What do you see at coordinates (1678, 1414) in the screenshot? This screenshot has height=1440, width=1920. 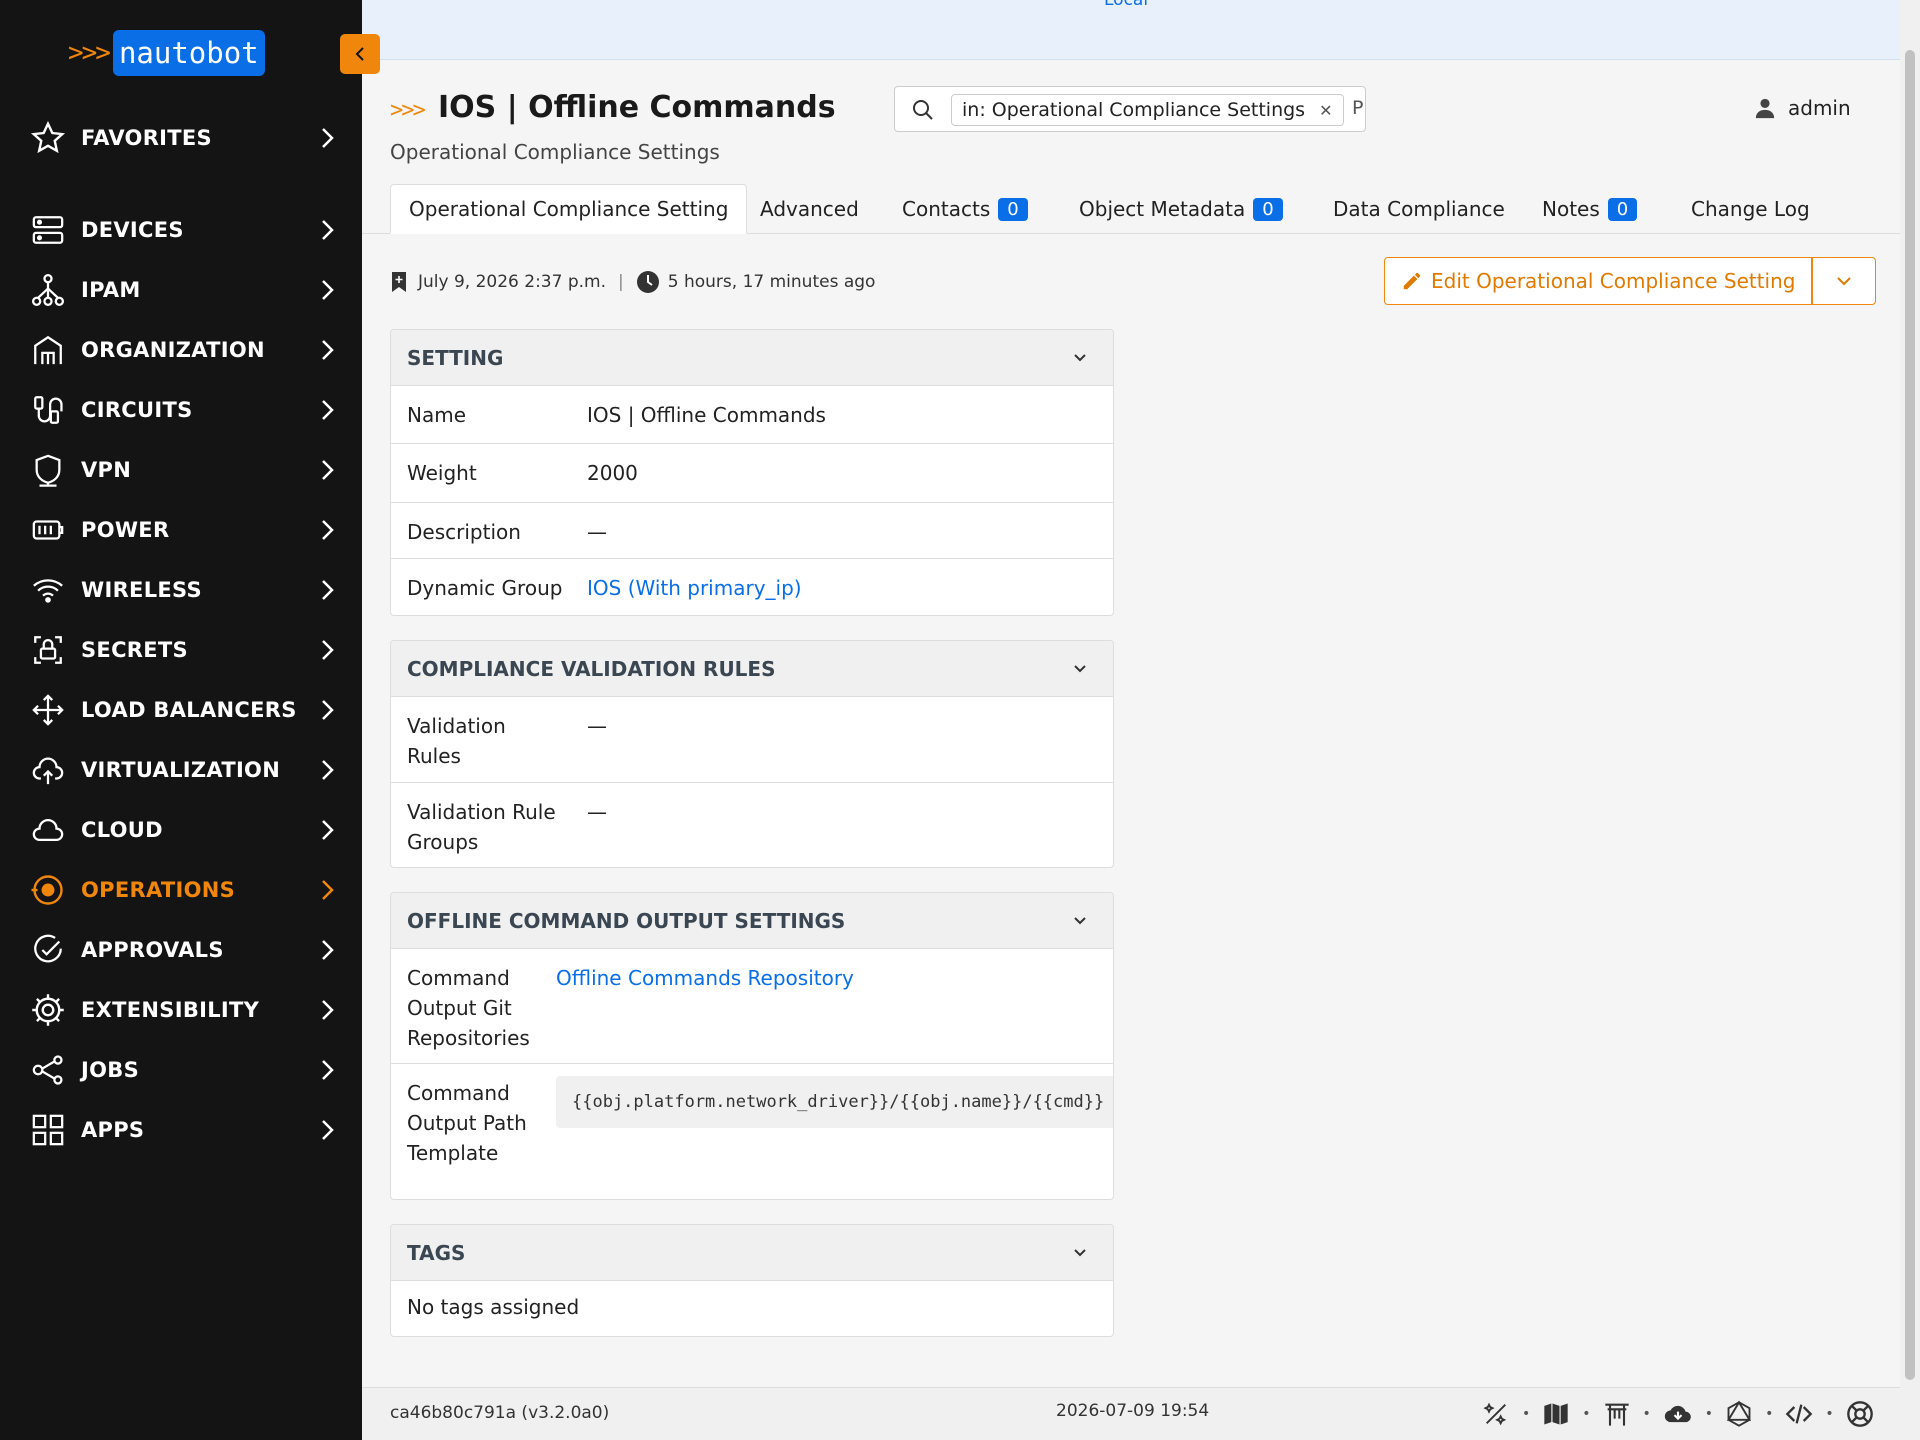 I see `cloud-download-icon` at bounding box center [1678, 1414].